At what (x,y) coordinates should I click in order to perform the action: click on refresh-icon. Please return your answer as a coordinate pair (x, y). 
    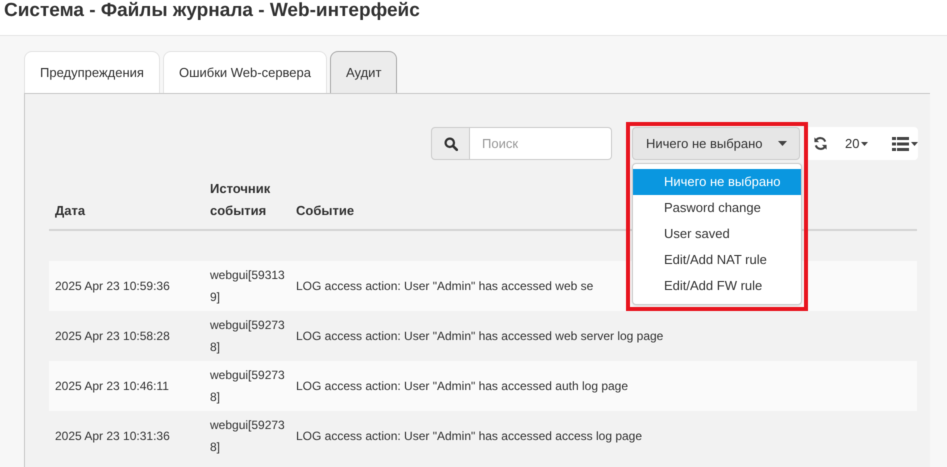
    Looking at the image, I should click on (820, 143).